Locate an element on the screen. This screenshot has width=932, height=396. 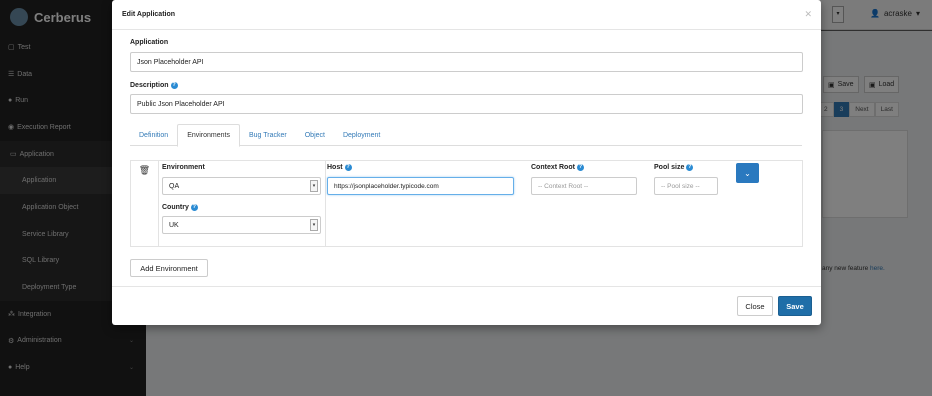
add-environment-button: Add Environment is located at coordinates (169, 268).